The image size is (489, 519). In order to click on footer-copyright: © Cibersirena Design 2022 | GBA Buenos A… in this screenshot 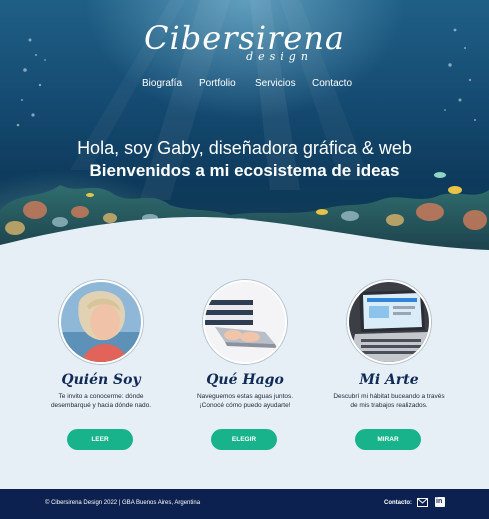, I will do `click(123, 503)`.